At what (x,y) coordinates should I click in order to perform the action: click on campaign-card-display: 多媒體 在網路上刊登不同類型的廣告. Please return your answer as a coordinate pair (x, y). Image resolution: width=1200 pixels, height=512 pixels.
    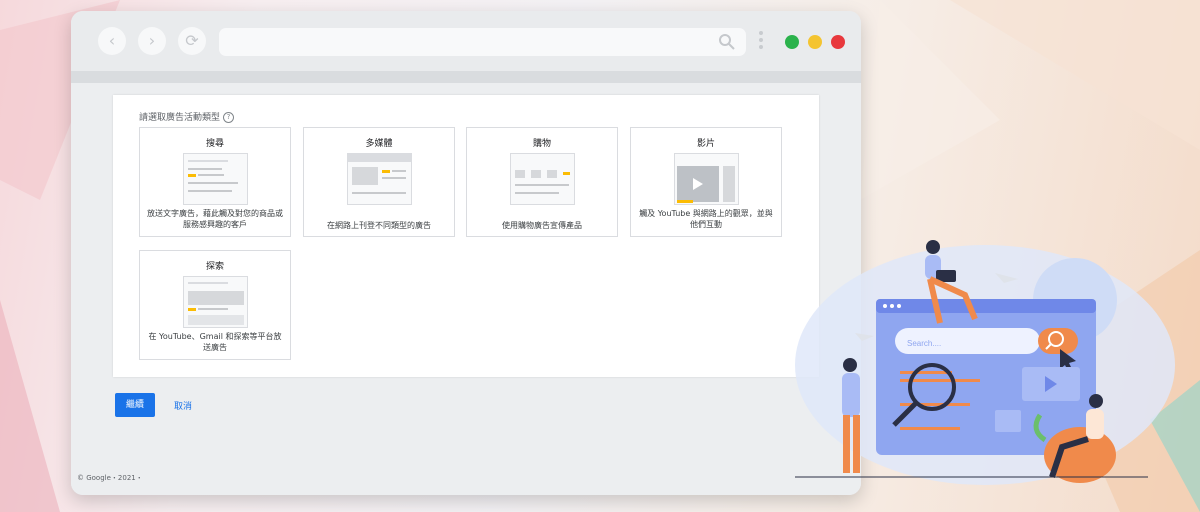
    Looking at the image, I should click on (379, 182).